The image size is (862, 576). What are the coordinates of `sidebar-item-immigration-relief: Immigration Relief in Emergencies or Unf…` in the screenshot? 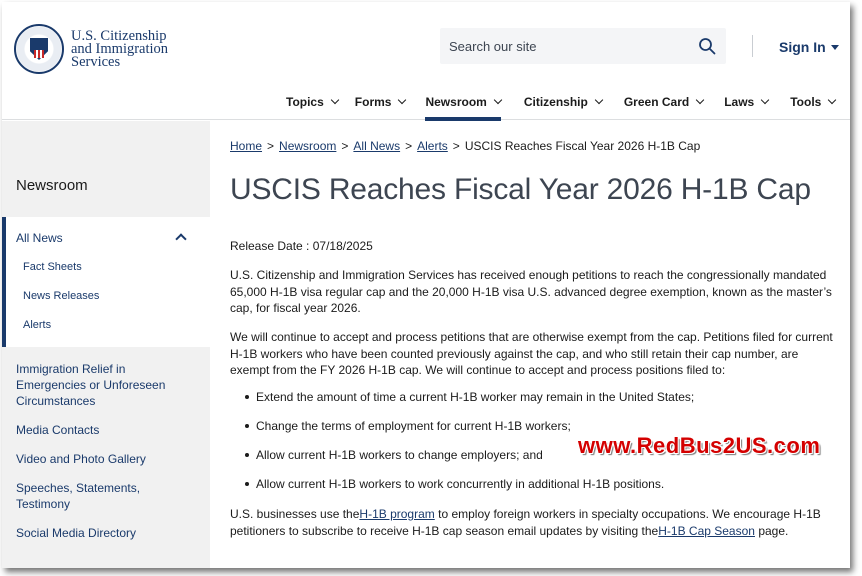 It's located at (106, 385).